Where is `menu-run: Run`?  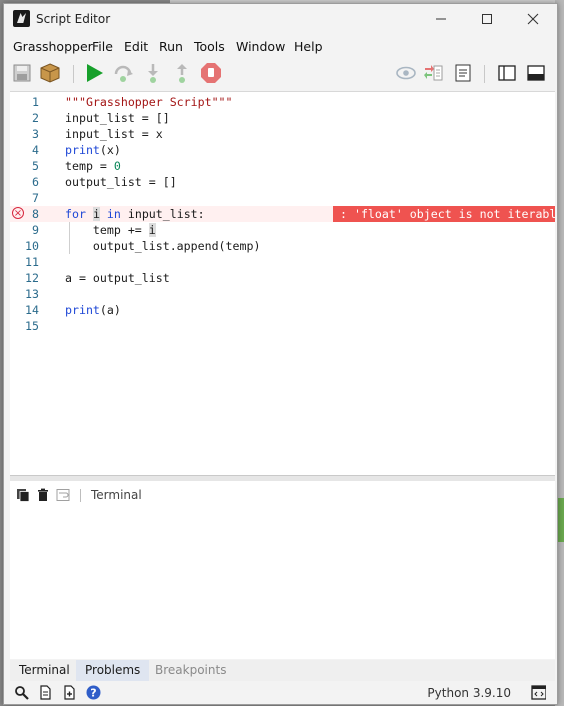 menu-run: Run is located at coordinates (171, 46).